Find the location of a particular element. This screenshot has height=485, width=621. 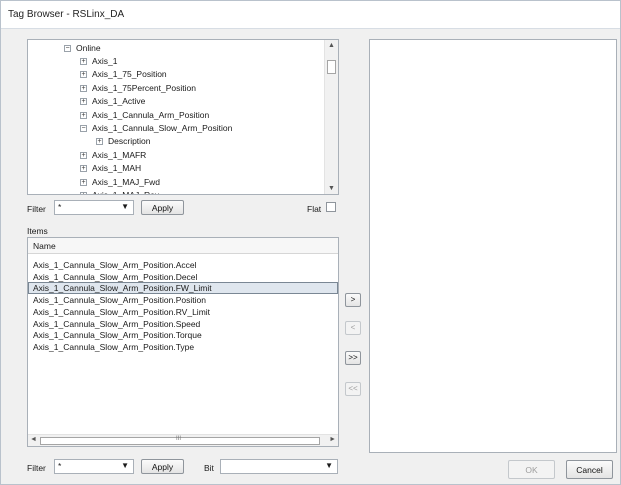

flat-label: Flat is located at coordinates (314, 209).